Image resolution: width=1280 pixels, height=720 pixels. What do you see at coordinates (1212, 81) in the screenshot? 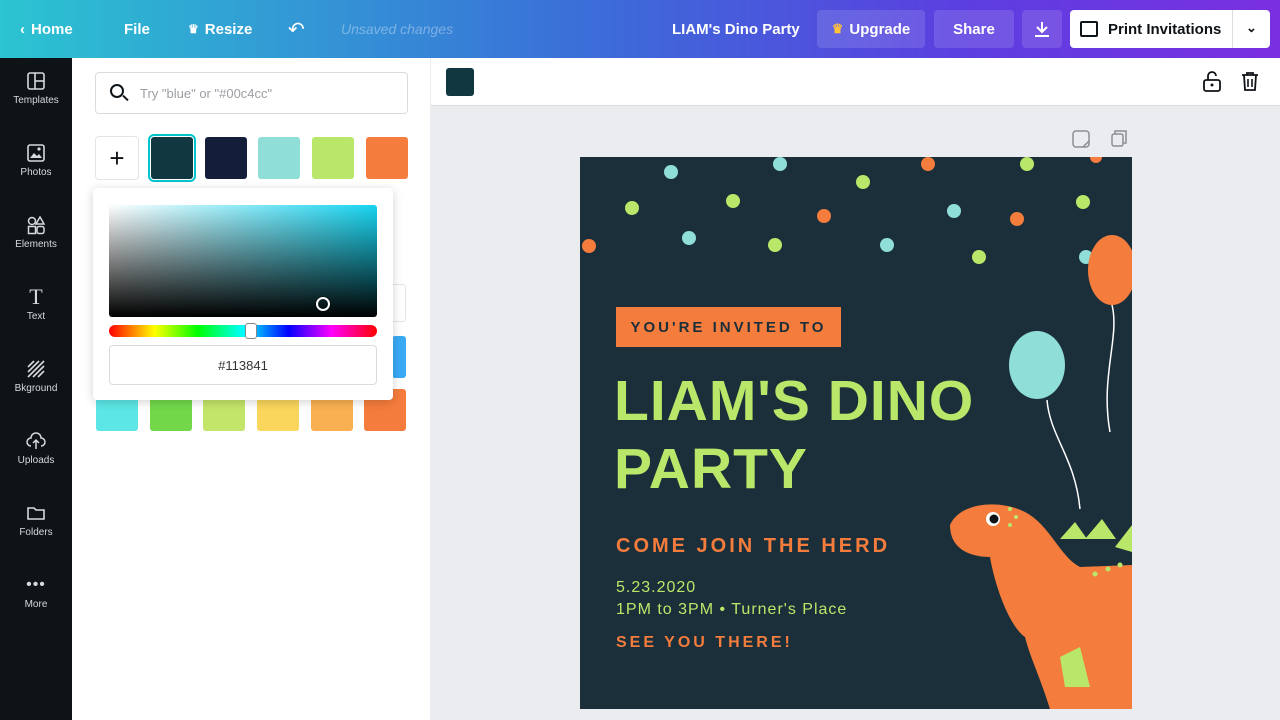
I see `unlock-icon` at bounding box center [1212, 81].